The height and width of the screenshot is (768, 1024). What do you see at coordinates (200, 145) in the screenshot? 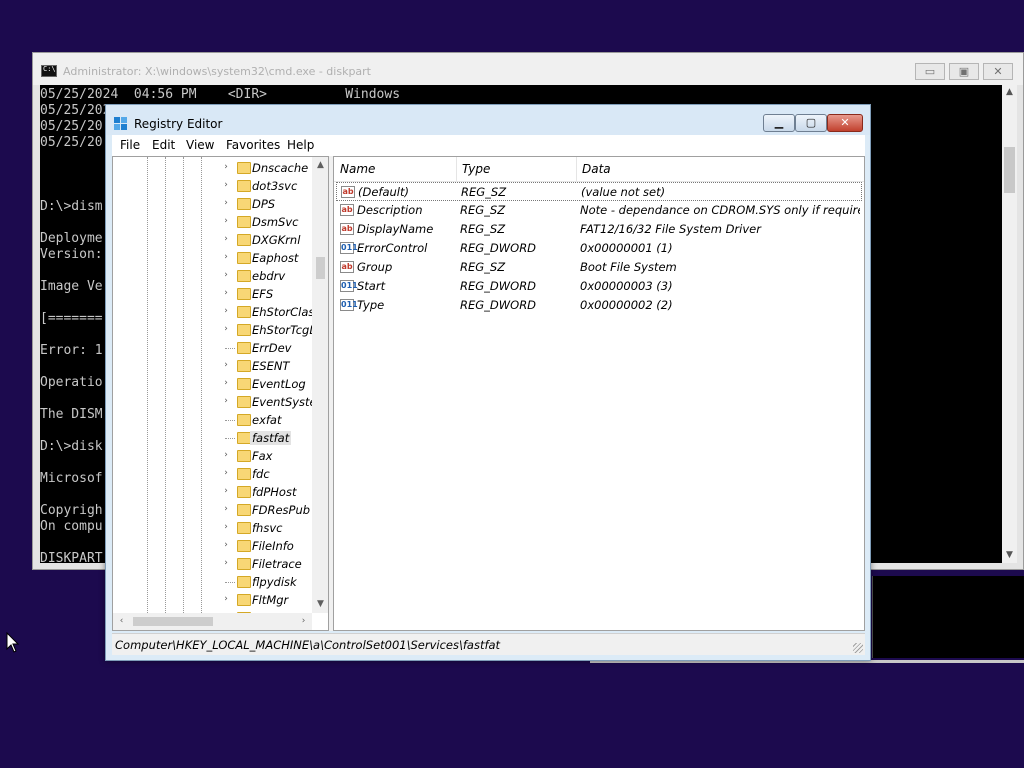
I see `menu-view: View` at bounding box center [200, 145].